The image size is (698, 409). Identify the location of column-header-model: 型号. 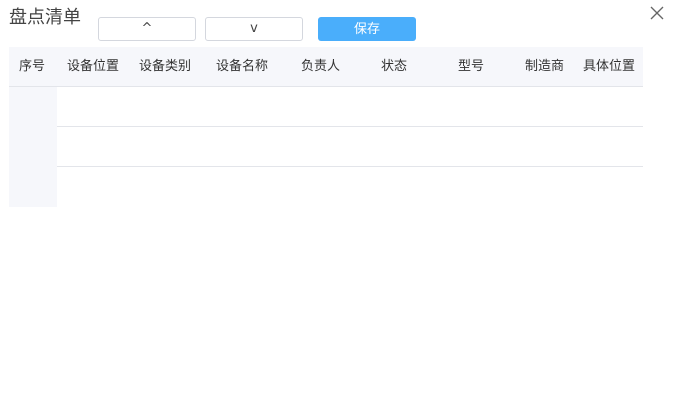
(471, 66).